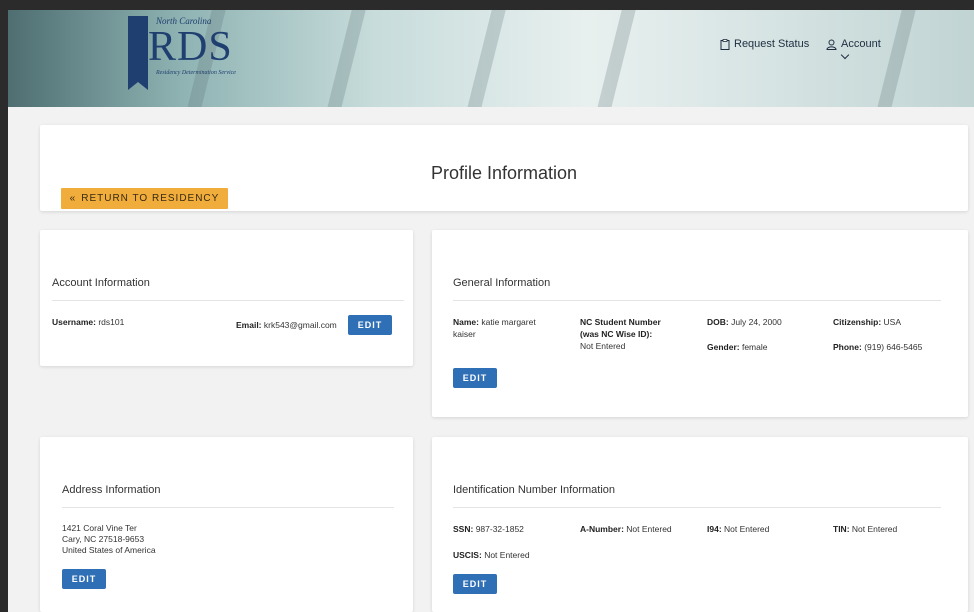 This screenshot has height=612, width=974. What do you see at coordinates (847, 347) in the screenshot?
I see `phone-label: Phone:` at bounding box center [847, 347].